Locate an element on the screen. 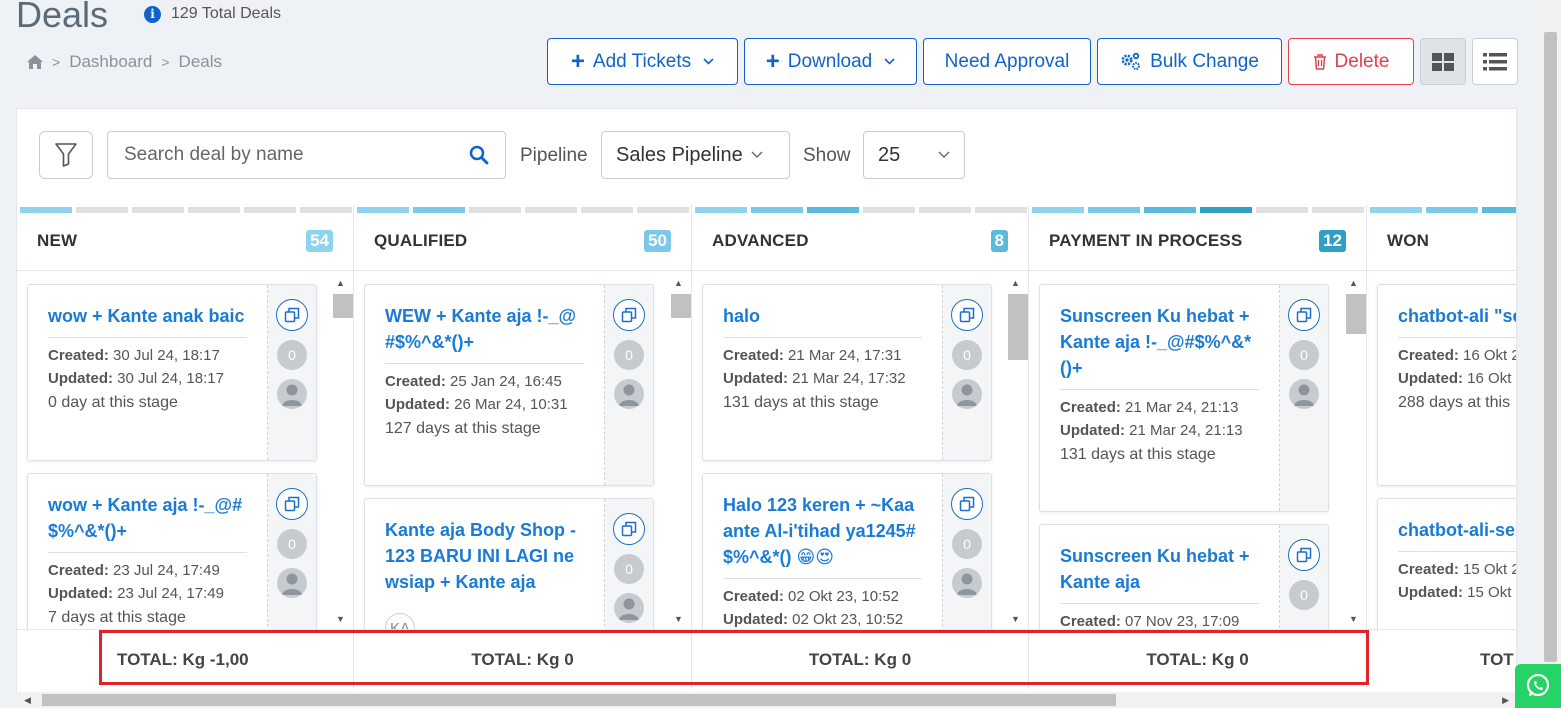 The width and height of the screenshot is (1561, 708). updated-value: 16 Okt is located at coordinates (1489, 378).